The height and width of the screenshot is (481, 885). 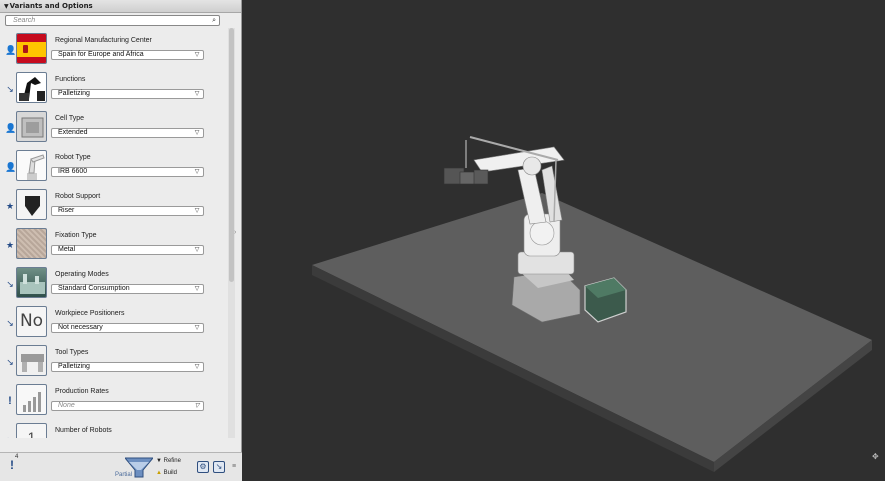 I want to click on option-robot-type: 👤 Robot Type IRB 6600 ▽, so click(x=114, y=168).